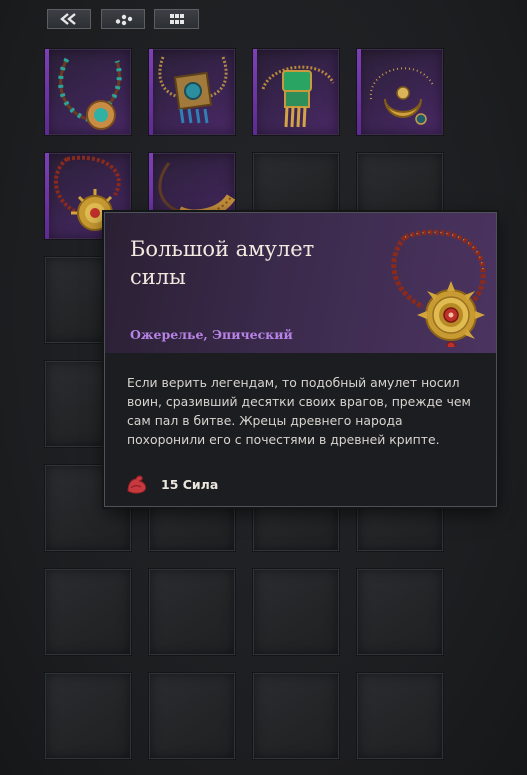 The image size is (527, 775). I want to click on square-amulet-necklace-icon, so click(193, 90).